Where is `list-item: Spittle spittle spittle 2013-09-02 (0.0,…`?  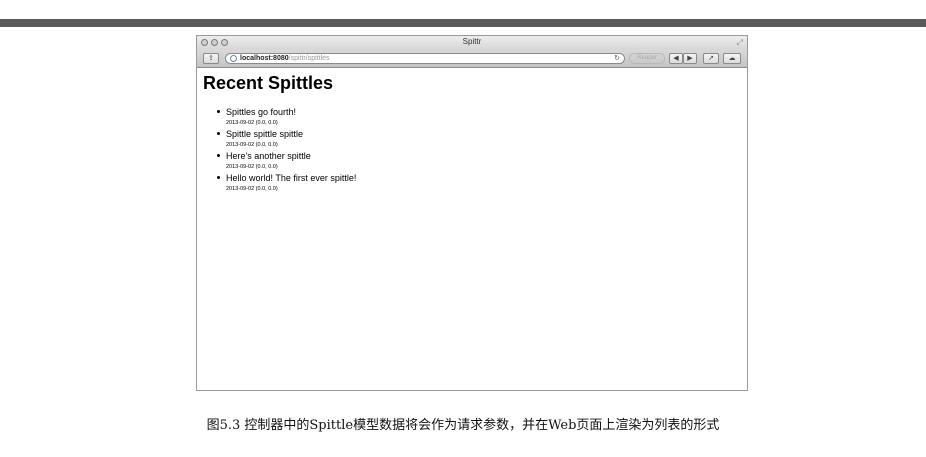 list-item: Spittle spittle spittle 2013-09-02 (0.0,… is located at coordinates (282, 139).